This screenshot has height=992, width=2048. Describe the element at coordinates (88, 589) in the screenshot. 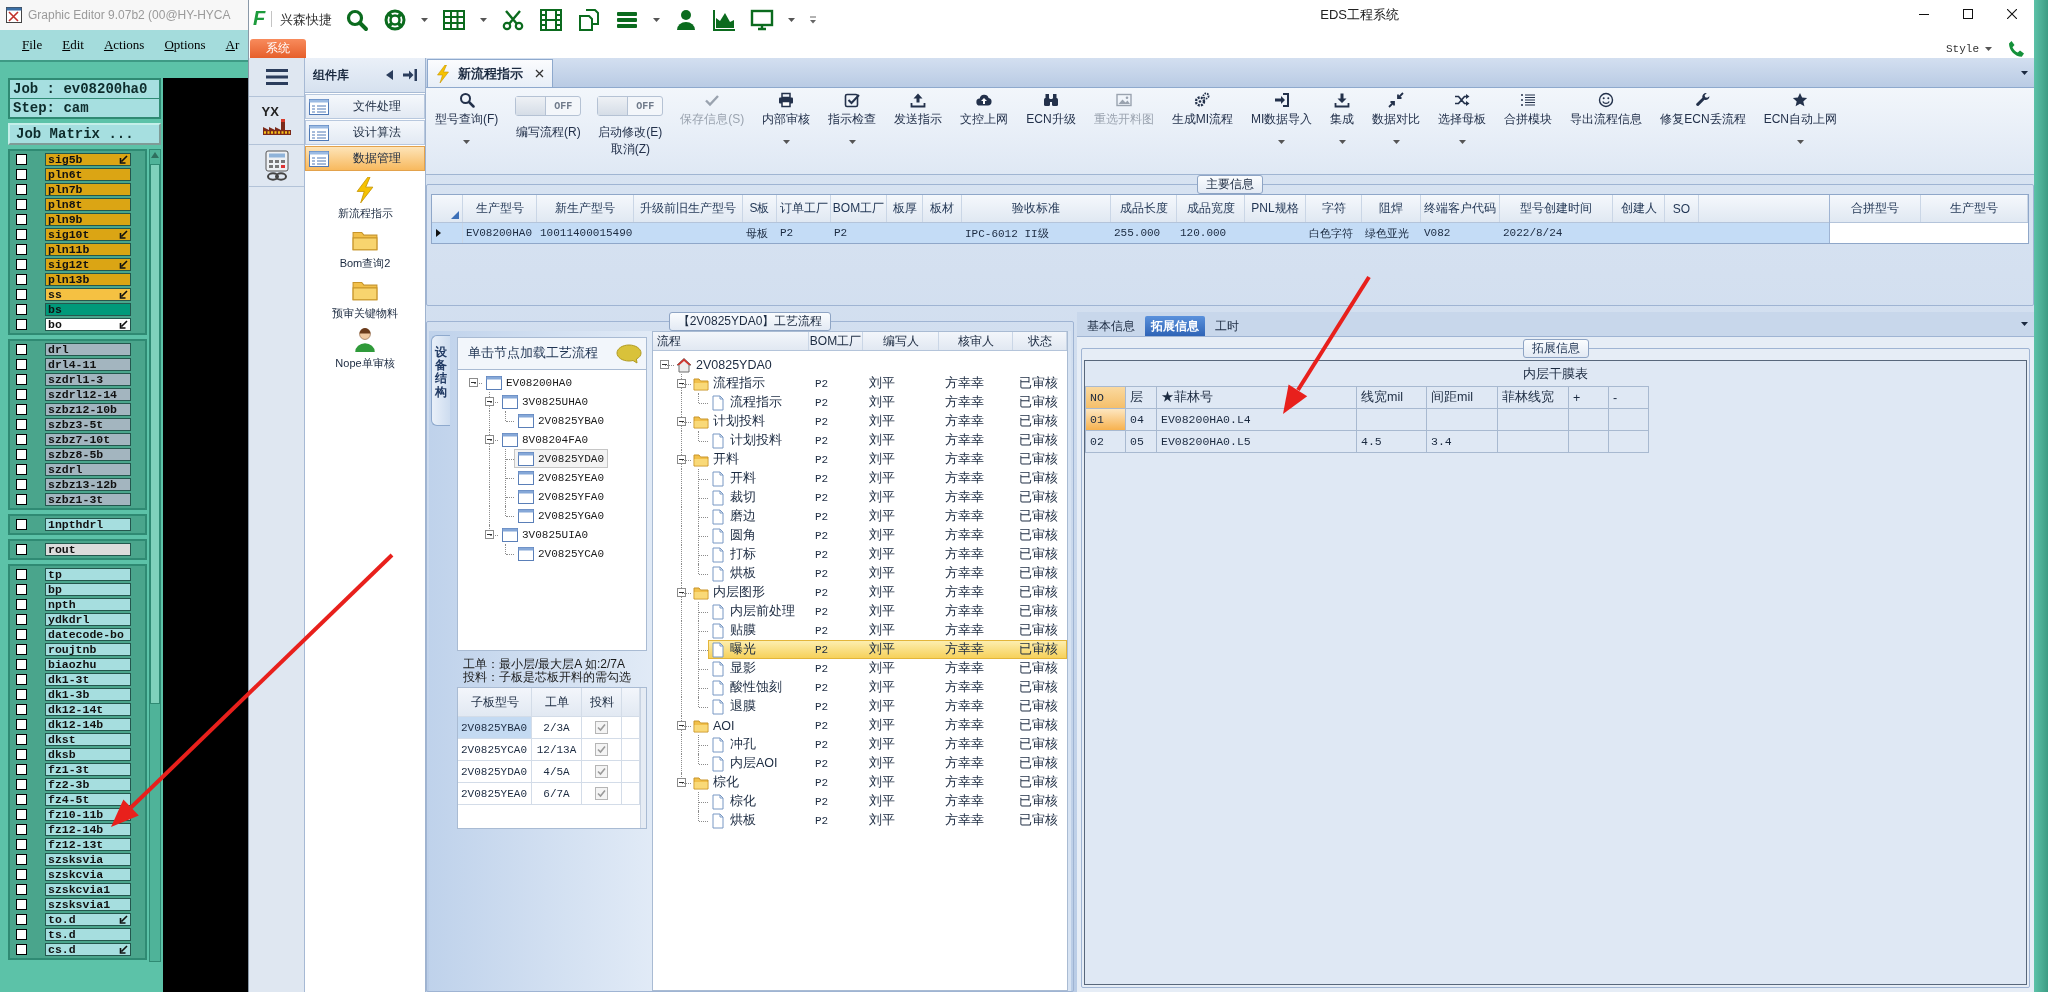

I see `layer-chip: bp` at that location.